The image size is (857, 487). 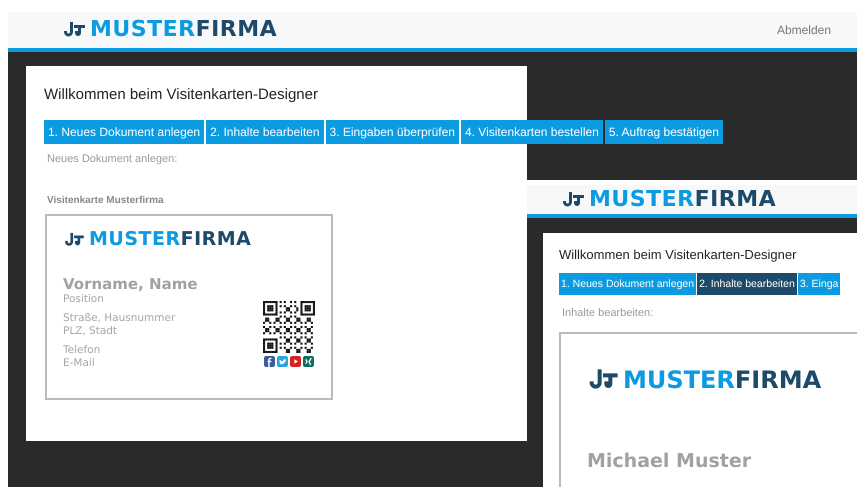 I want to click on address-text: Straße, Hausnummer, so click(x=119, y=318).